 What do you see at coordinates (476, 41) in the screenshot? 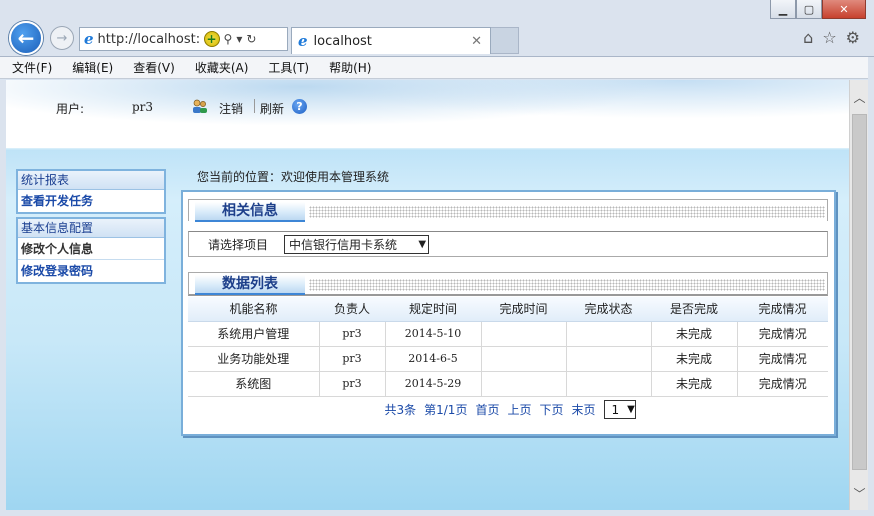
I see `tab-close-icon: ✕` at bounding box center [476, 41].